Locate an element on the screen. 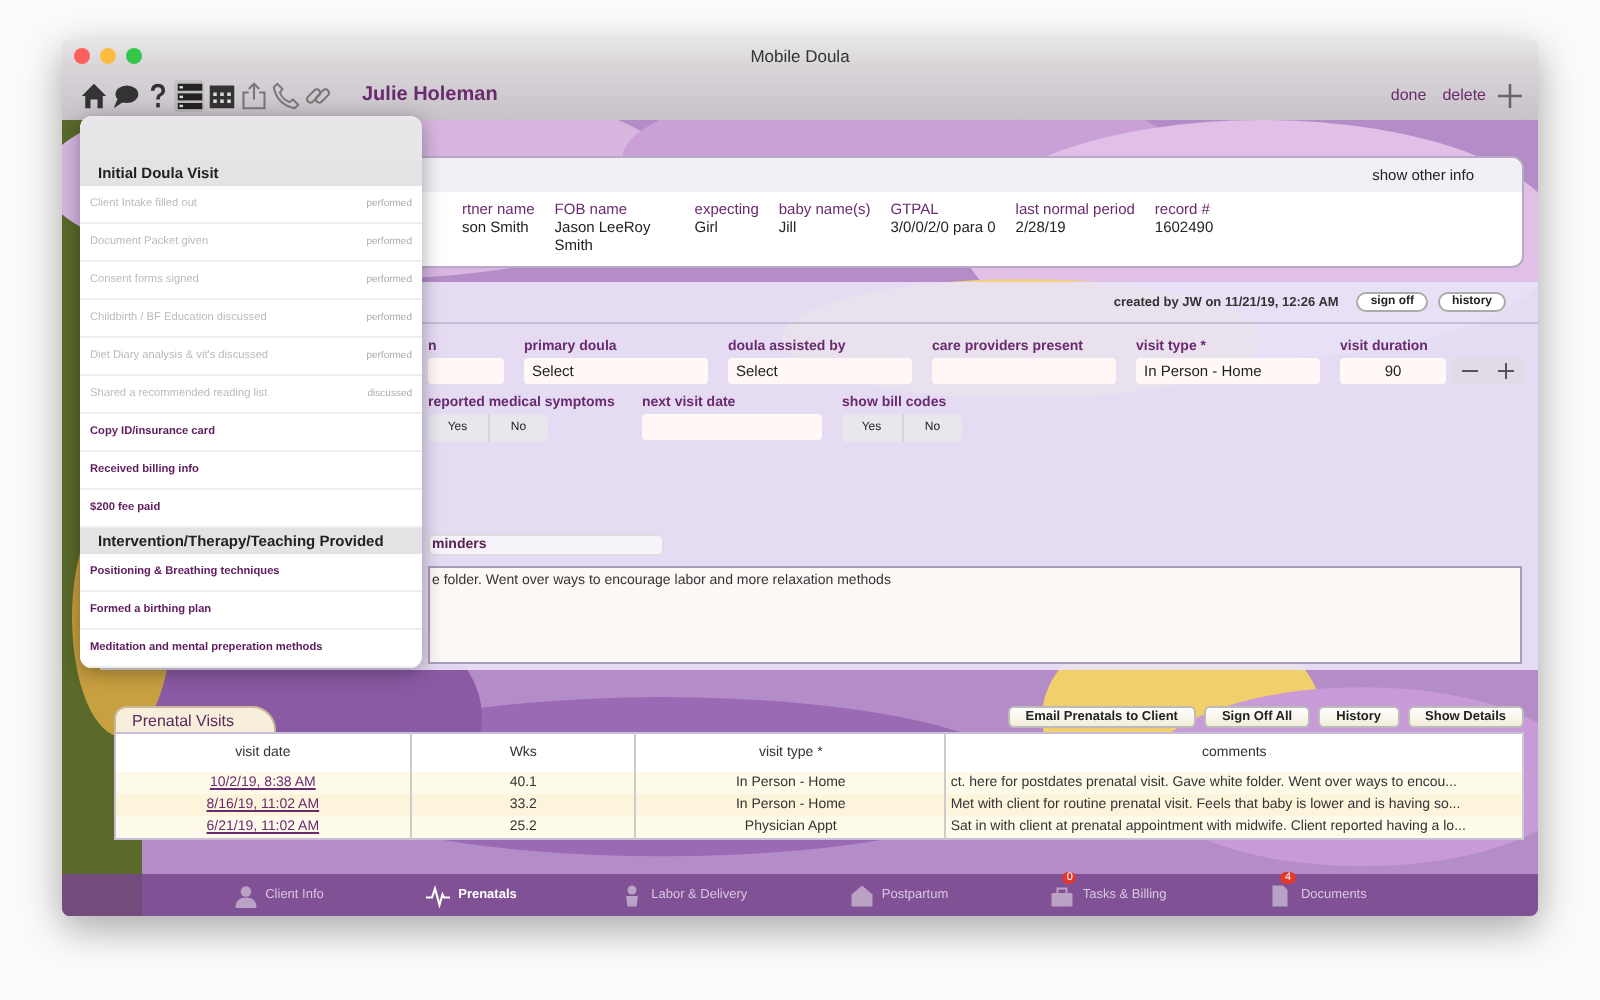 The width and height of the screenshot is (1600, 1000). add-icon is located at coordinates (1510, 95).